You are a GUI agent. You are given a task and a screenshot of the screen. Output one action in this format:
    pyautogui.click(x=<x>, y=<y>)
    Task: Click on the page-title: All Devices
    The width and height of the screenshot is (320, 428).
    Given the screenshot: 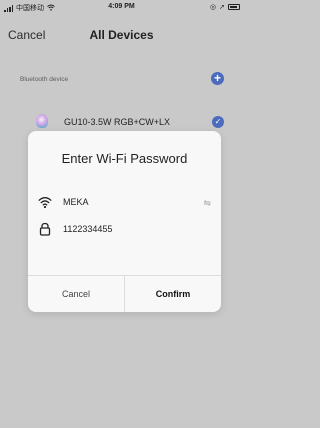 What is the action you would take?
    pyautogui.click(x=121, y=35)
    